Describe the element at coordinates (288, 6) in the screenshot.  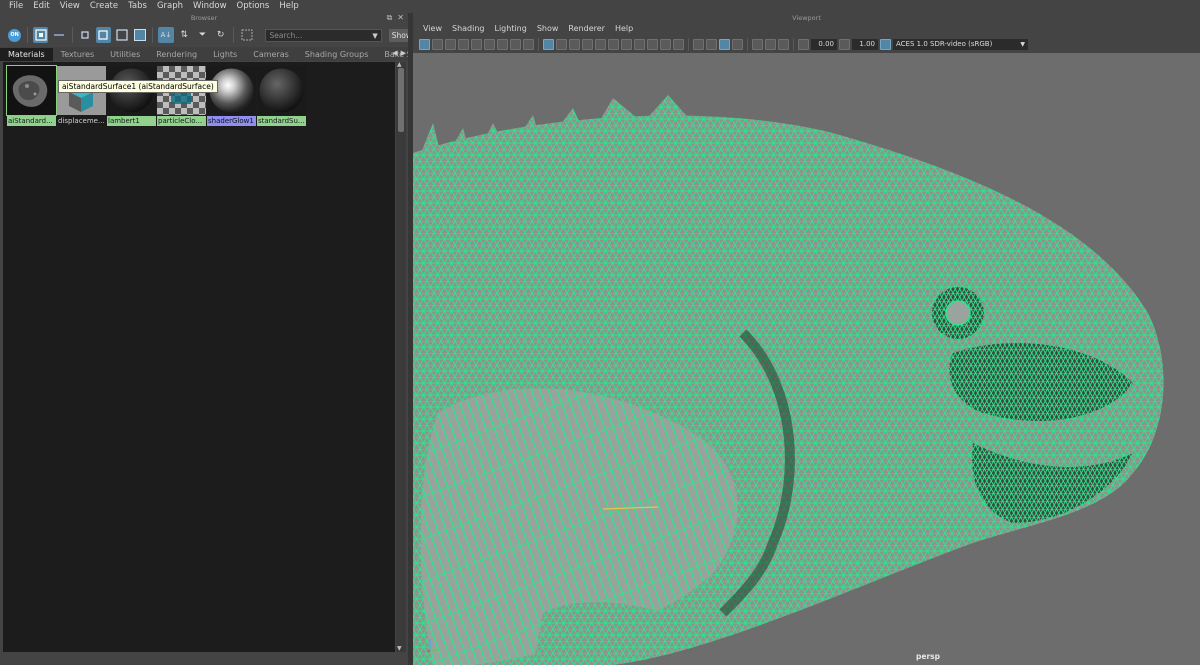
I see `menu-help: Help` at that location.